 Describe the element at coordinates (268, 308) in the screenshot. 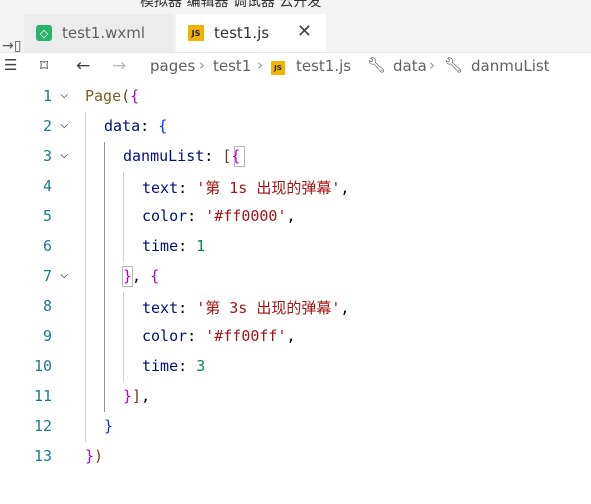

I see `token-string: '第 3s 出现的弹幕'` at that location.